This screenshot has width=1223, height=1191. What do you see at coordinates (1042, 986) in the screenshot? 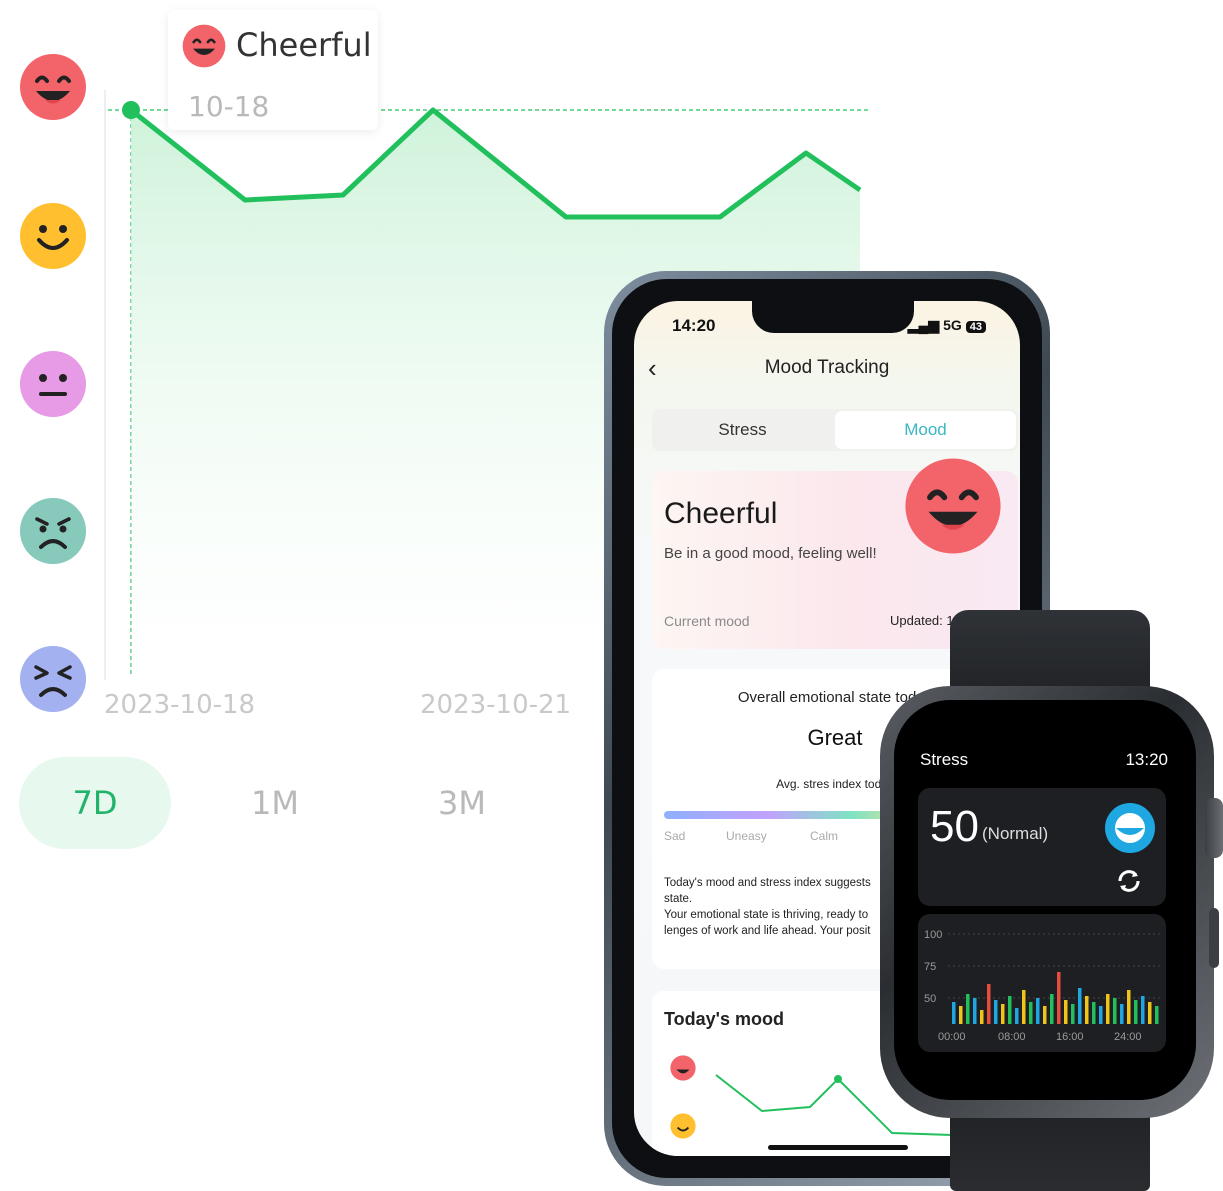
I see `stress-bars: 100 75 50 00:00 08:00 16:00 24:00` at bounding box center [1042, 986].